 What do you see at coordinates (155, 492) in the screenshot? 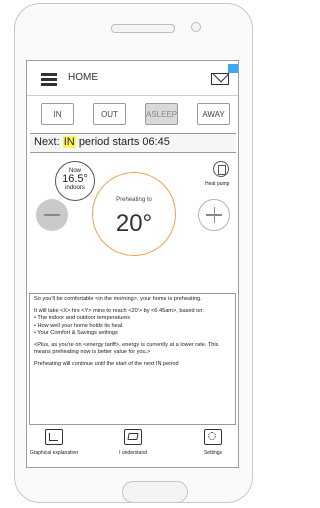
I see `home-button` at bounding box center [155, 492].